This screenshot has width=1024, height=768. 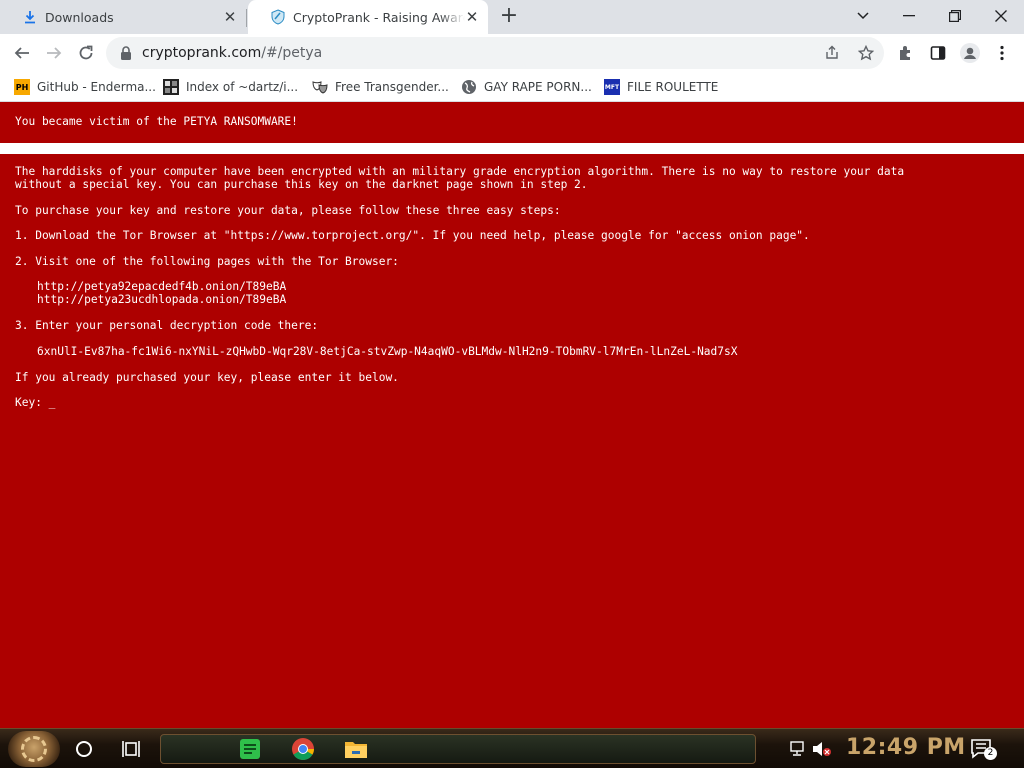 What do you see at coordinates (79, 17) in the screenshot?
I see `tab-title: Downloads` at bounding box center [79, 17].